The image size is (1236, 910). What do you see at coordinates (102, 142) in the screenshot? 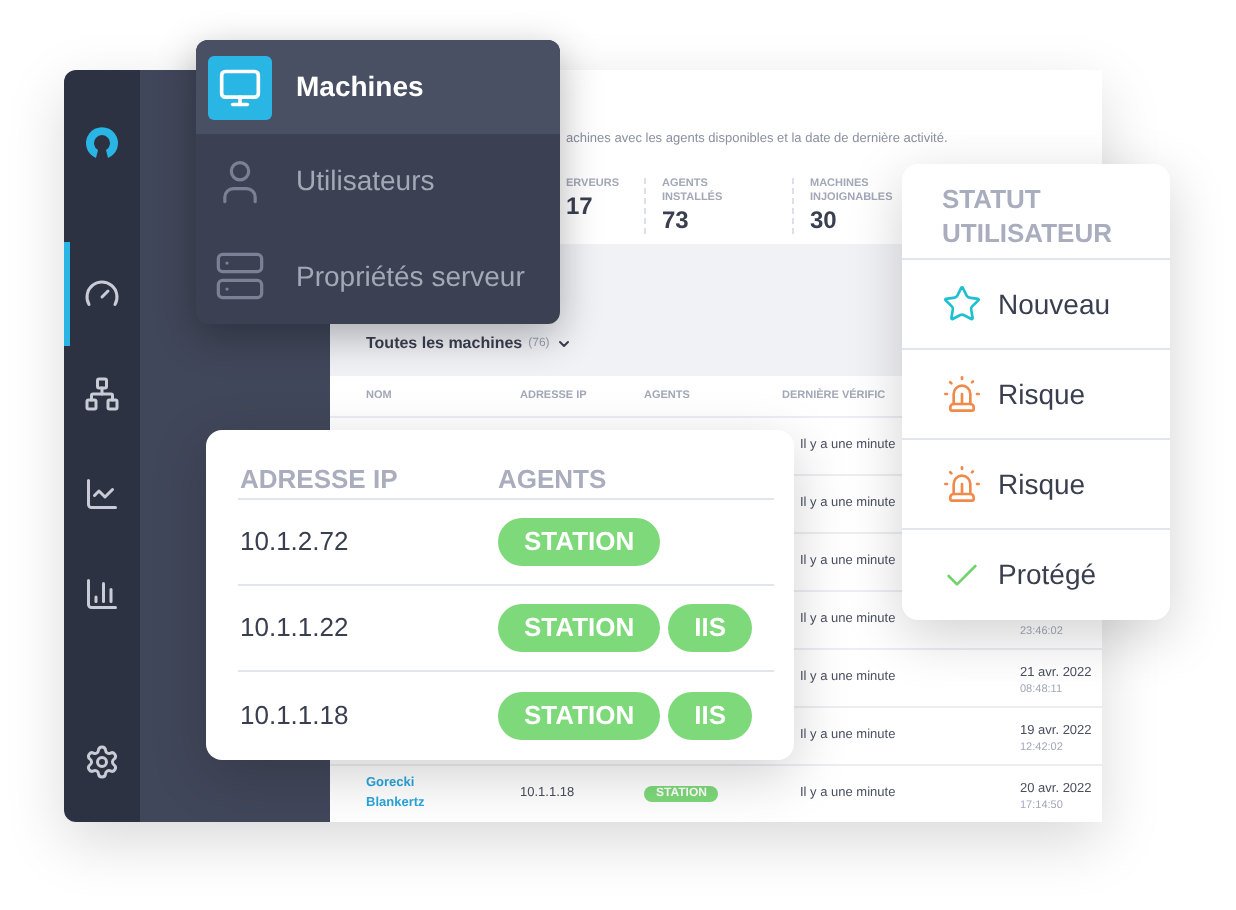
I see `logo-icon` at bounding box center [102, 142].